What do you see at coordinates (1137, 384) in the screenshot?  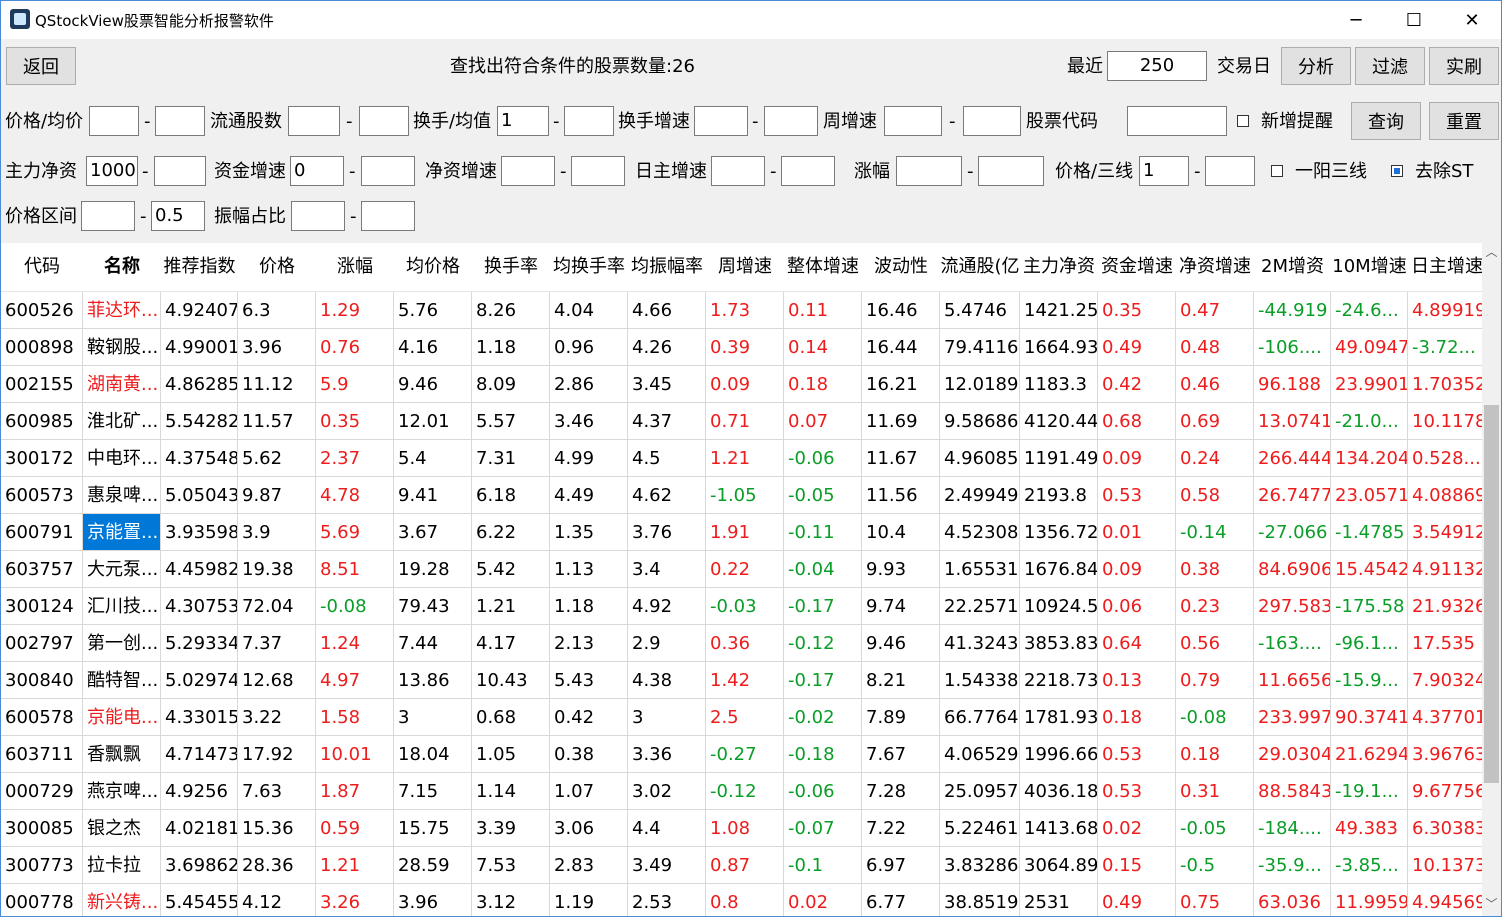 I see `table-cell: 0.42` at bounding box center [1137, 384].